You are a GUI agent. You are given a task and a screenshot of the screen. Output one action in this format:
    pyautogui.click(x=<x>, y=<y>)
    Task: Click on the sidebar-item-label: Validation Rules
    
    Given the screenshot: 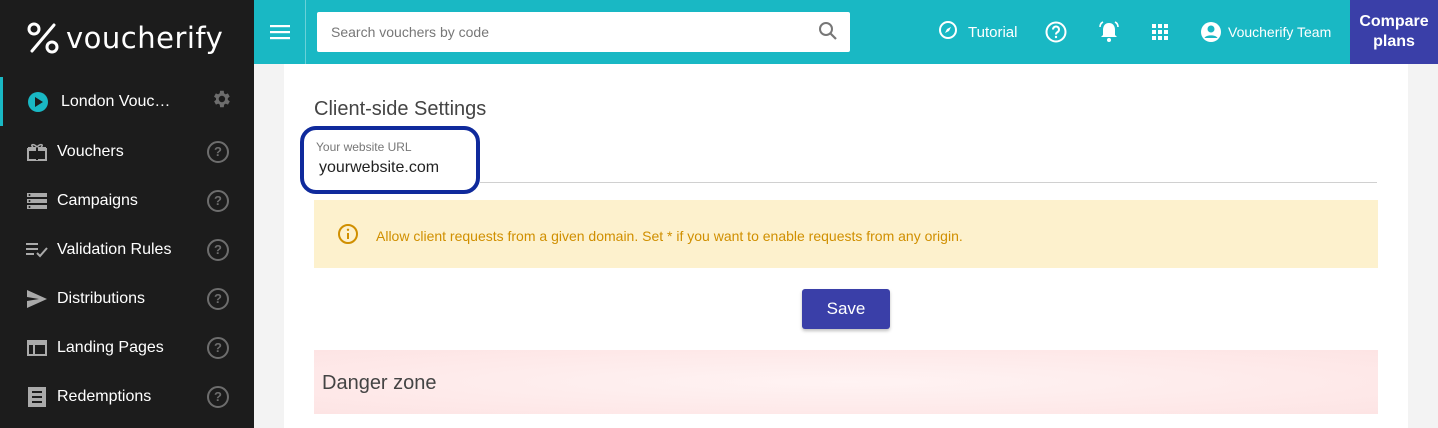 What is the action you would take?
    pyautogui.click(x=114, y=249)
    